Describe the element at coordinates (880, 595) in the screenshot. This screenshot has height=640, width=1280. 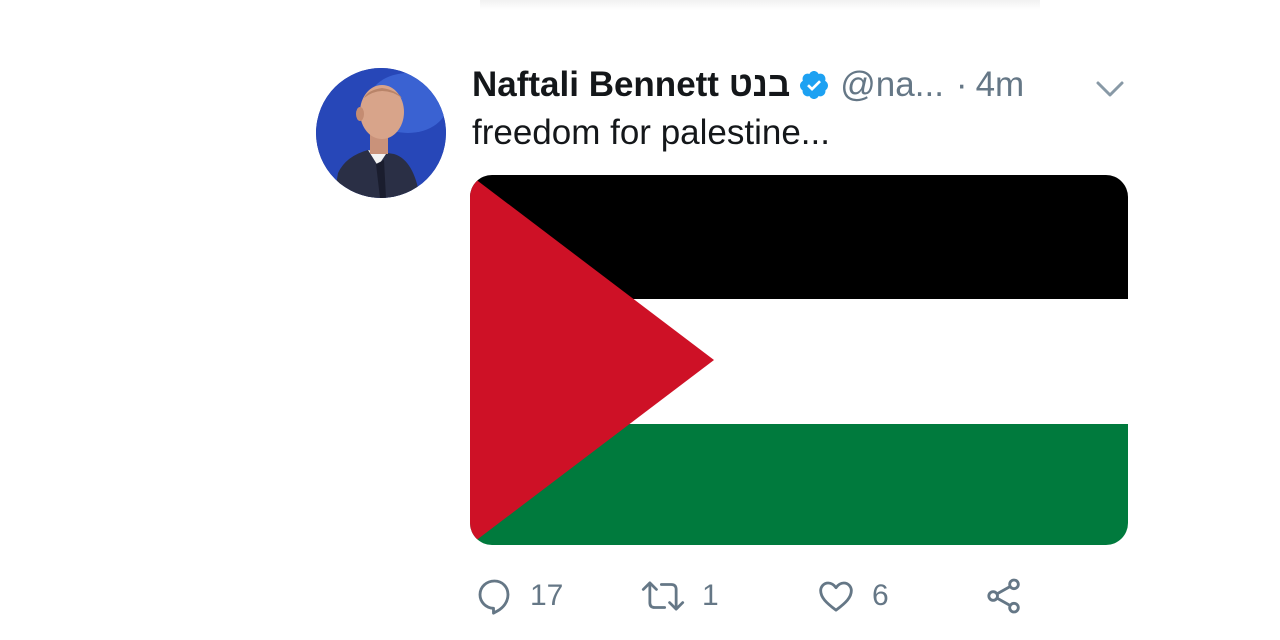
I see `like-count: 6` at that location.